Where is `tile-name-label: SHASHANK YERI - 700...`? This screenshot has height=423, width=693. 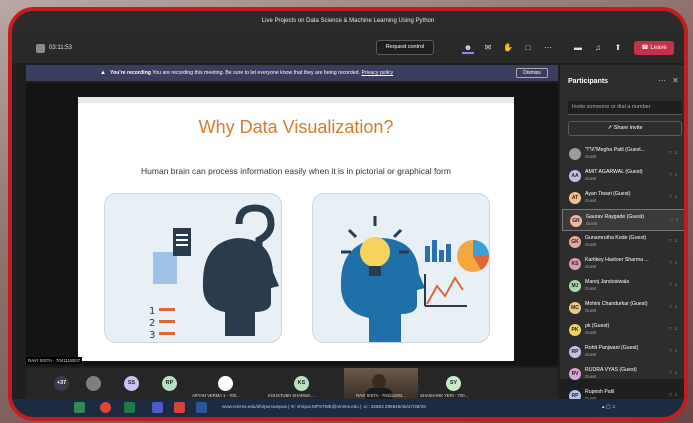
tile-name-label: SHASHANK YERI - 700... is located at coordinates (444, 395).